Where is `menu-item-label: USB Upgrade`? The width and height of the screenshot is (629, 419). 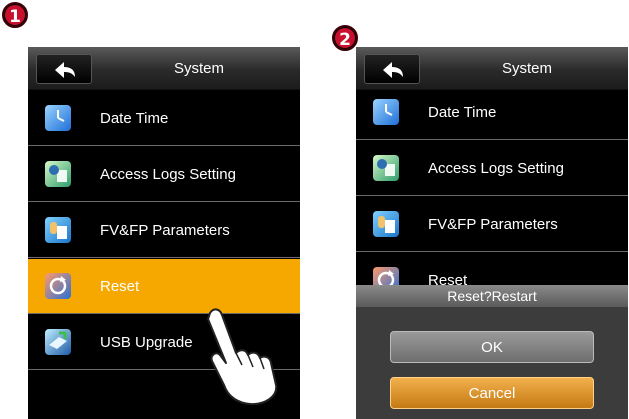
menu-item-label: USB Upgrade is located at coordinates (146, 342).